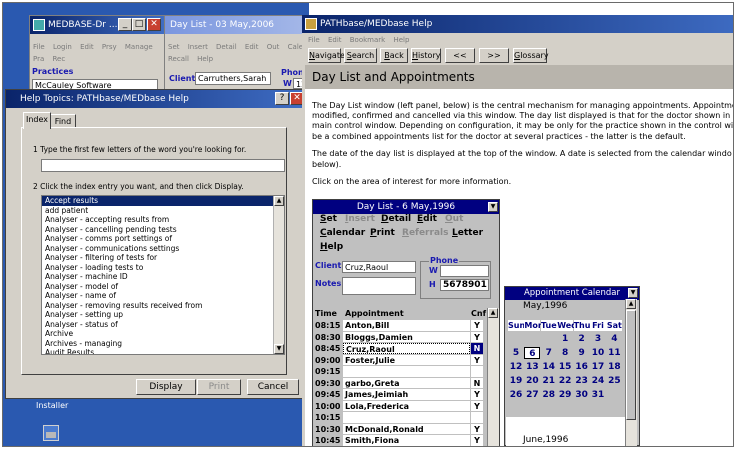 This screenshot has height=449, width=736. What do you see at coordinates (163, 296) in the screenshot?
I see `index-entry: Analyser - name of` at bounding box center [163, 296].